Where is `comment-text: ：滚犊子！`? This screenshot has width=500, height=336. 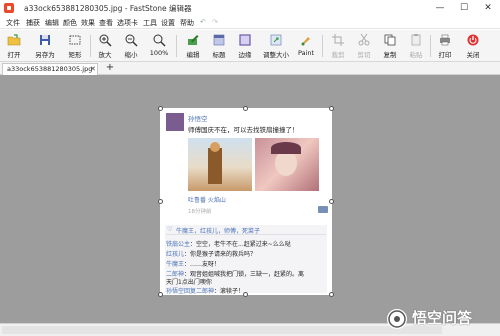
comment-text: ：滚犊子！ is located at coordinates (229, 291).